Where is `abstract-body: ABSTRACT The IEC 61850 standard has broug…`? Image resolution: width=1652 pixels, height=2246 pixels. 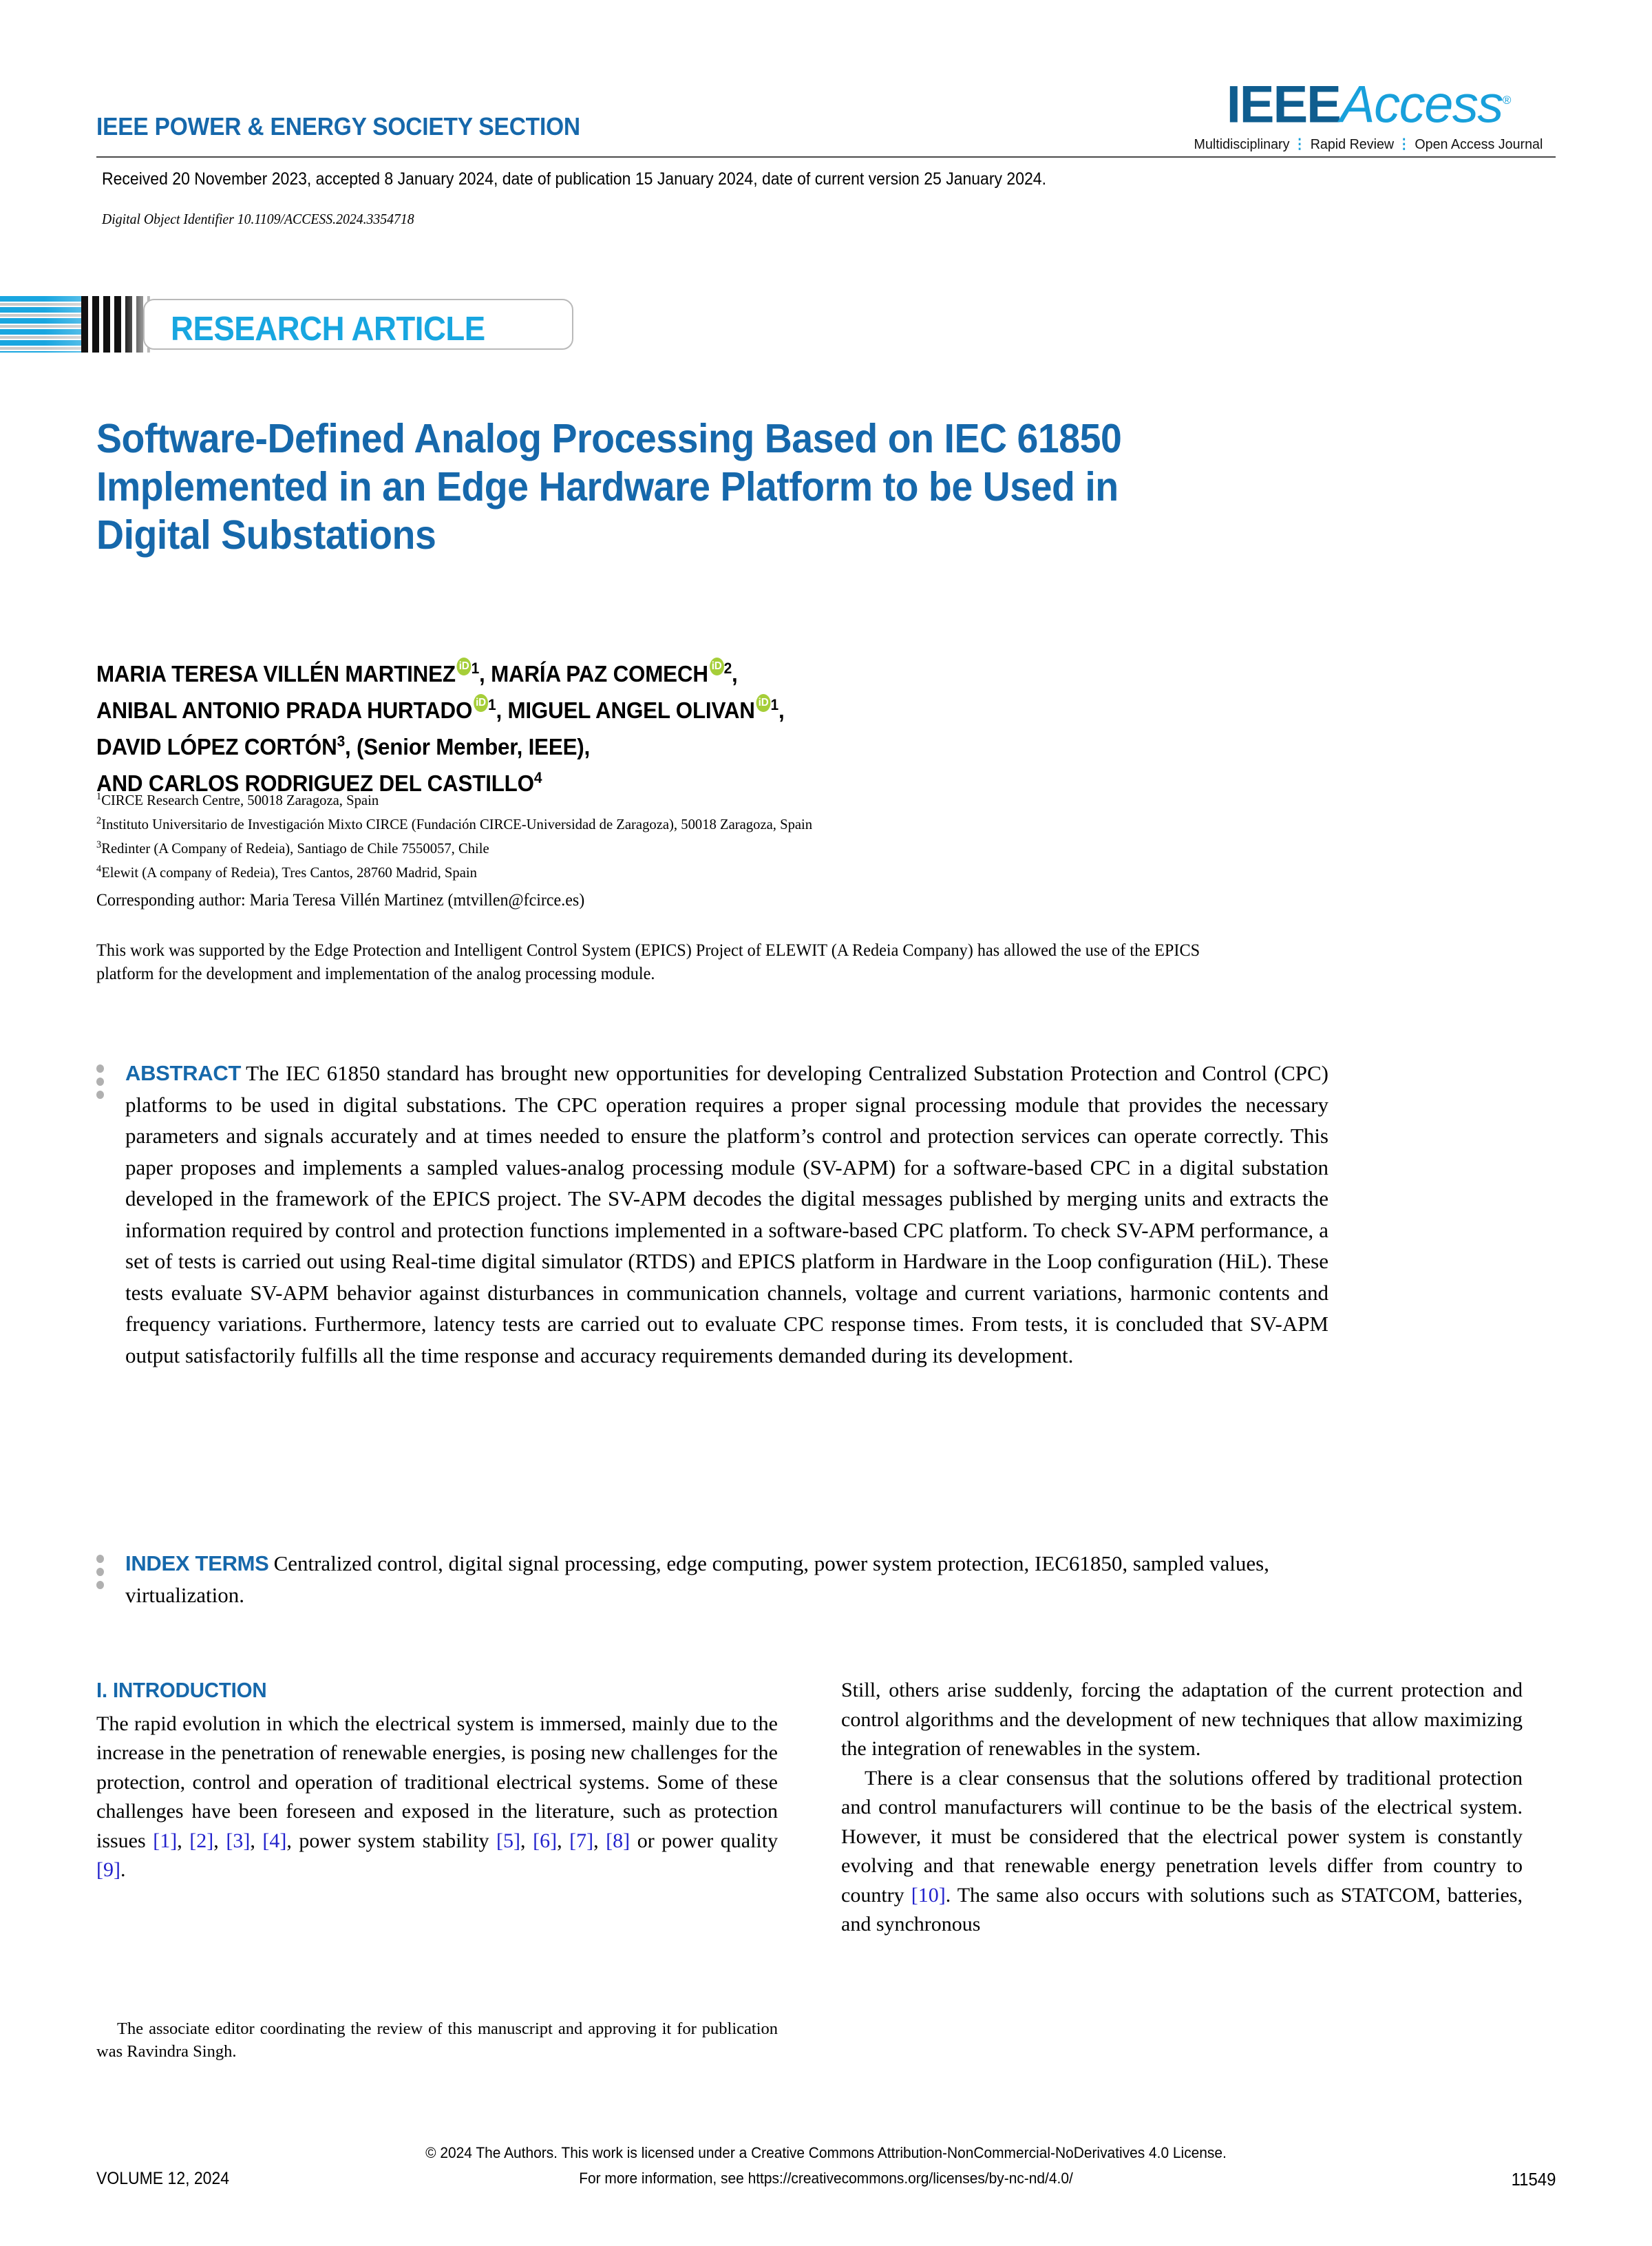
abstract-body: ABSTRACT The IEC 61850 standard has broug… is located at coordinates (726, 1215).